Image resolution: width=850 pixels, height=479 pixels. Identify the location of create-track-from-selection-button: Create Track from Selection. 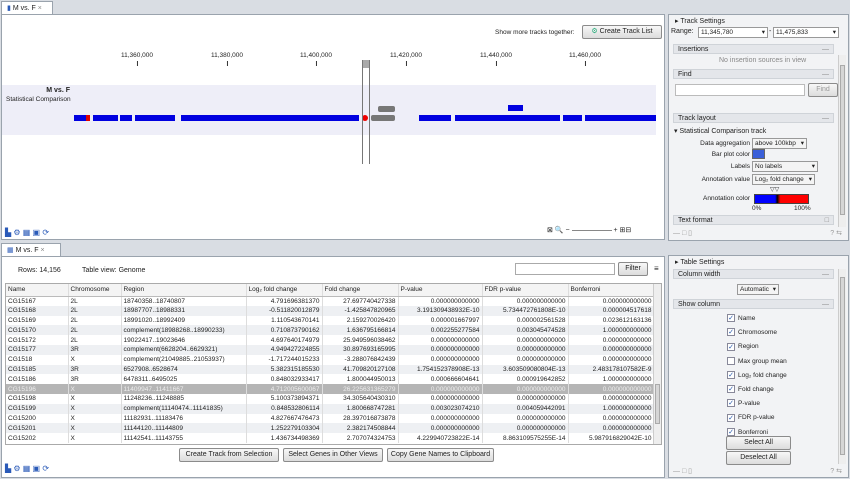
(229, 455).